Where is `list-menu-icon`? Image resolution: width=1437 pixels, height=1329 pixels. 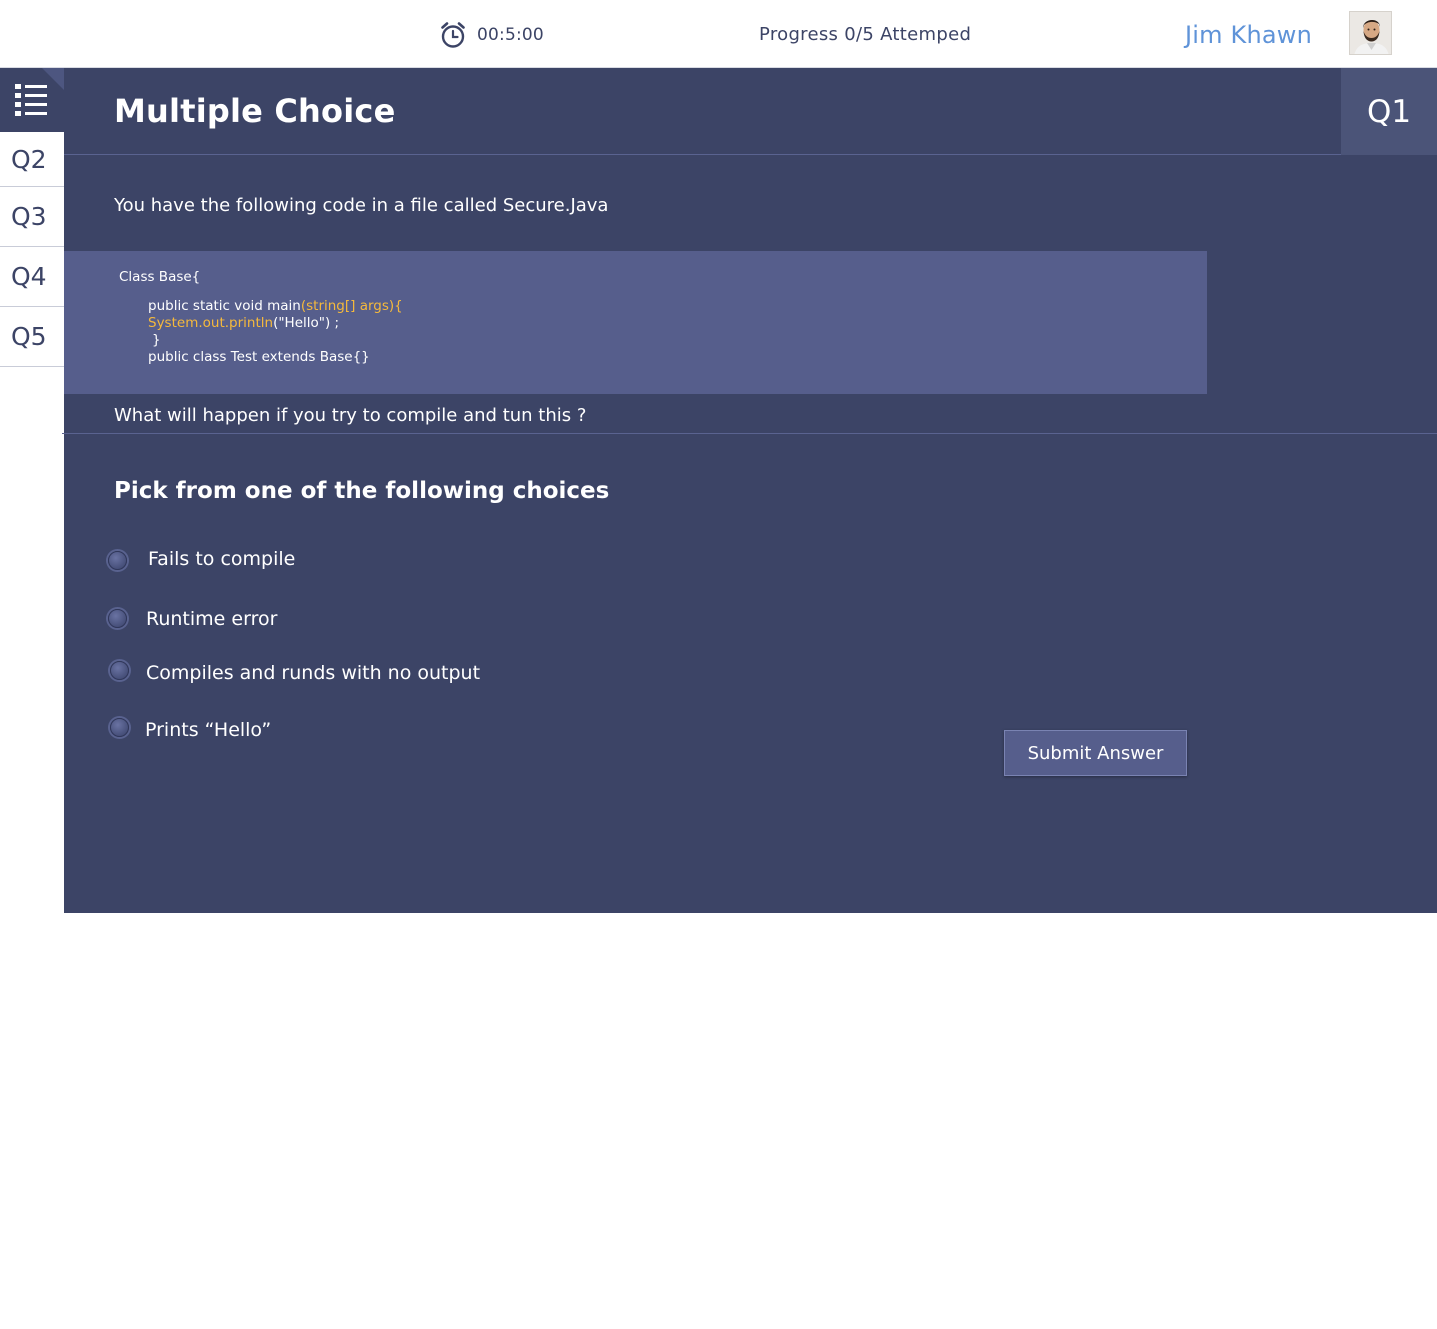
list-menu-icon is located at coordinates (32, 100).